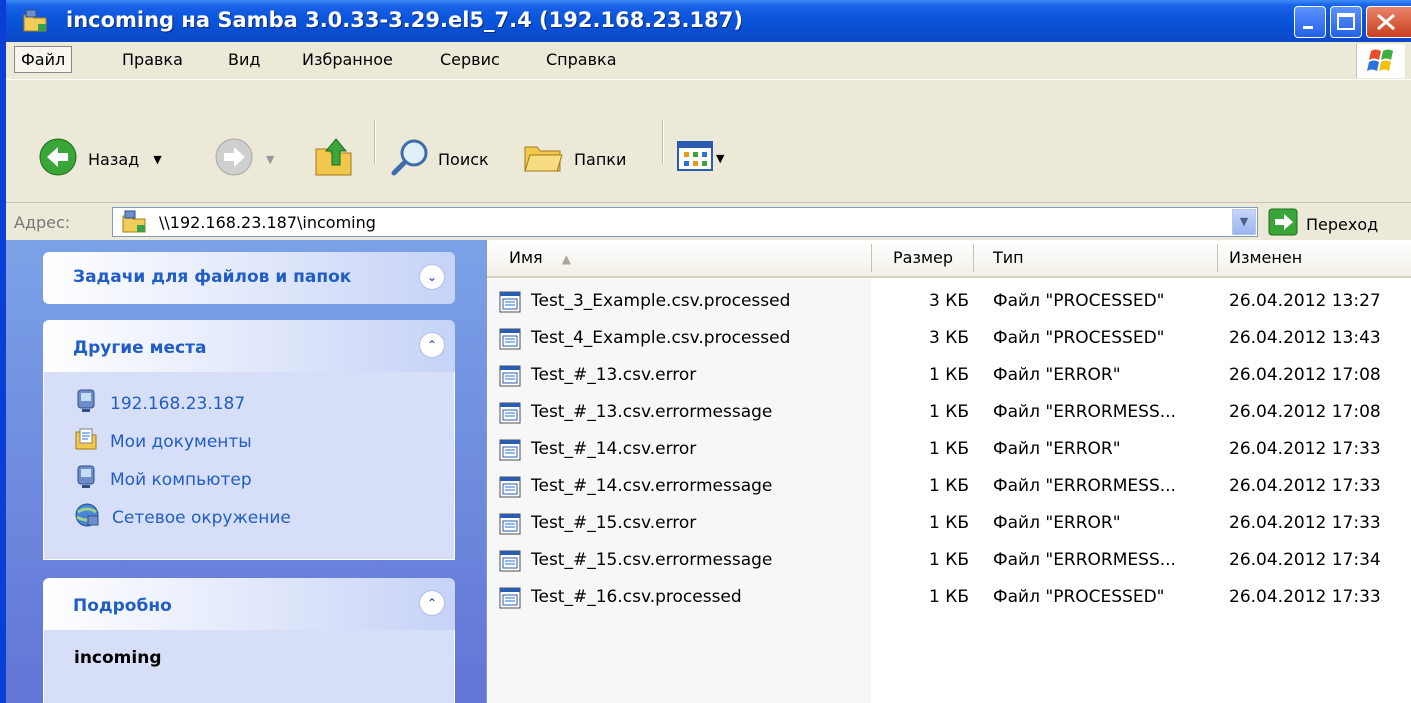  Describe the element at coordinates (159, 403) in the screenshot. I see `place-link-network-computer: 192.168.23.187` at that location.